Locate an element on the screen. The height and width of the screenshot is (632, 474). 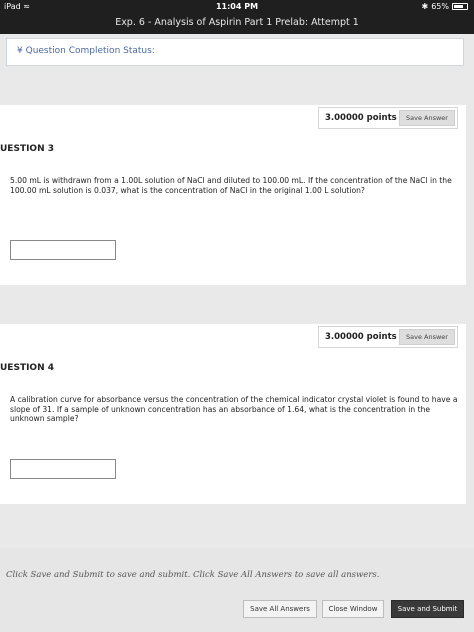
status-bar: iPad ≈ 11:04 PM ✱ 65% is located at coordinates (237, 7).